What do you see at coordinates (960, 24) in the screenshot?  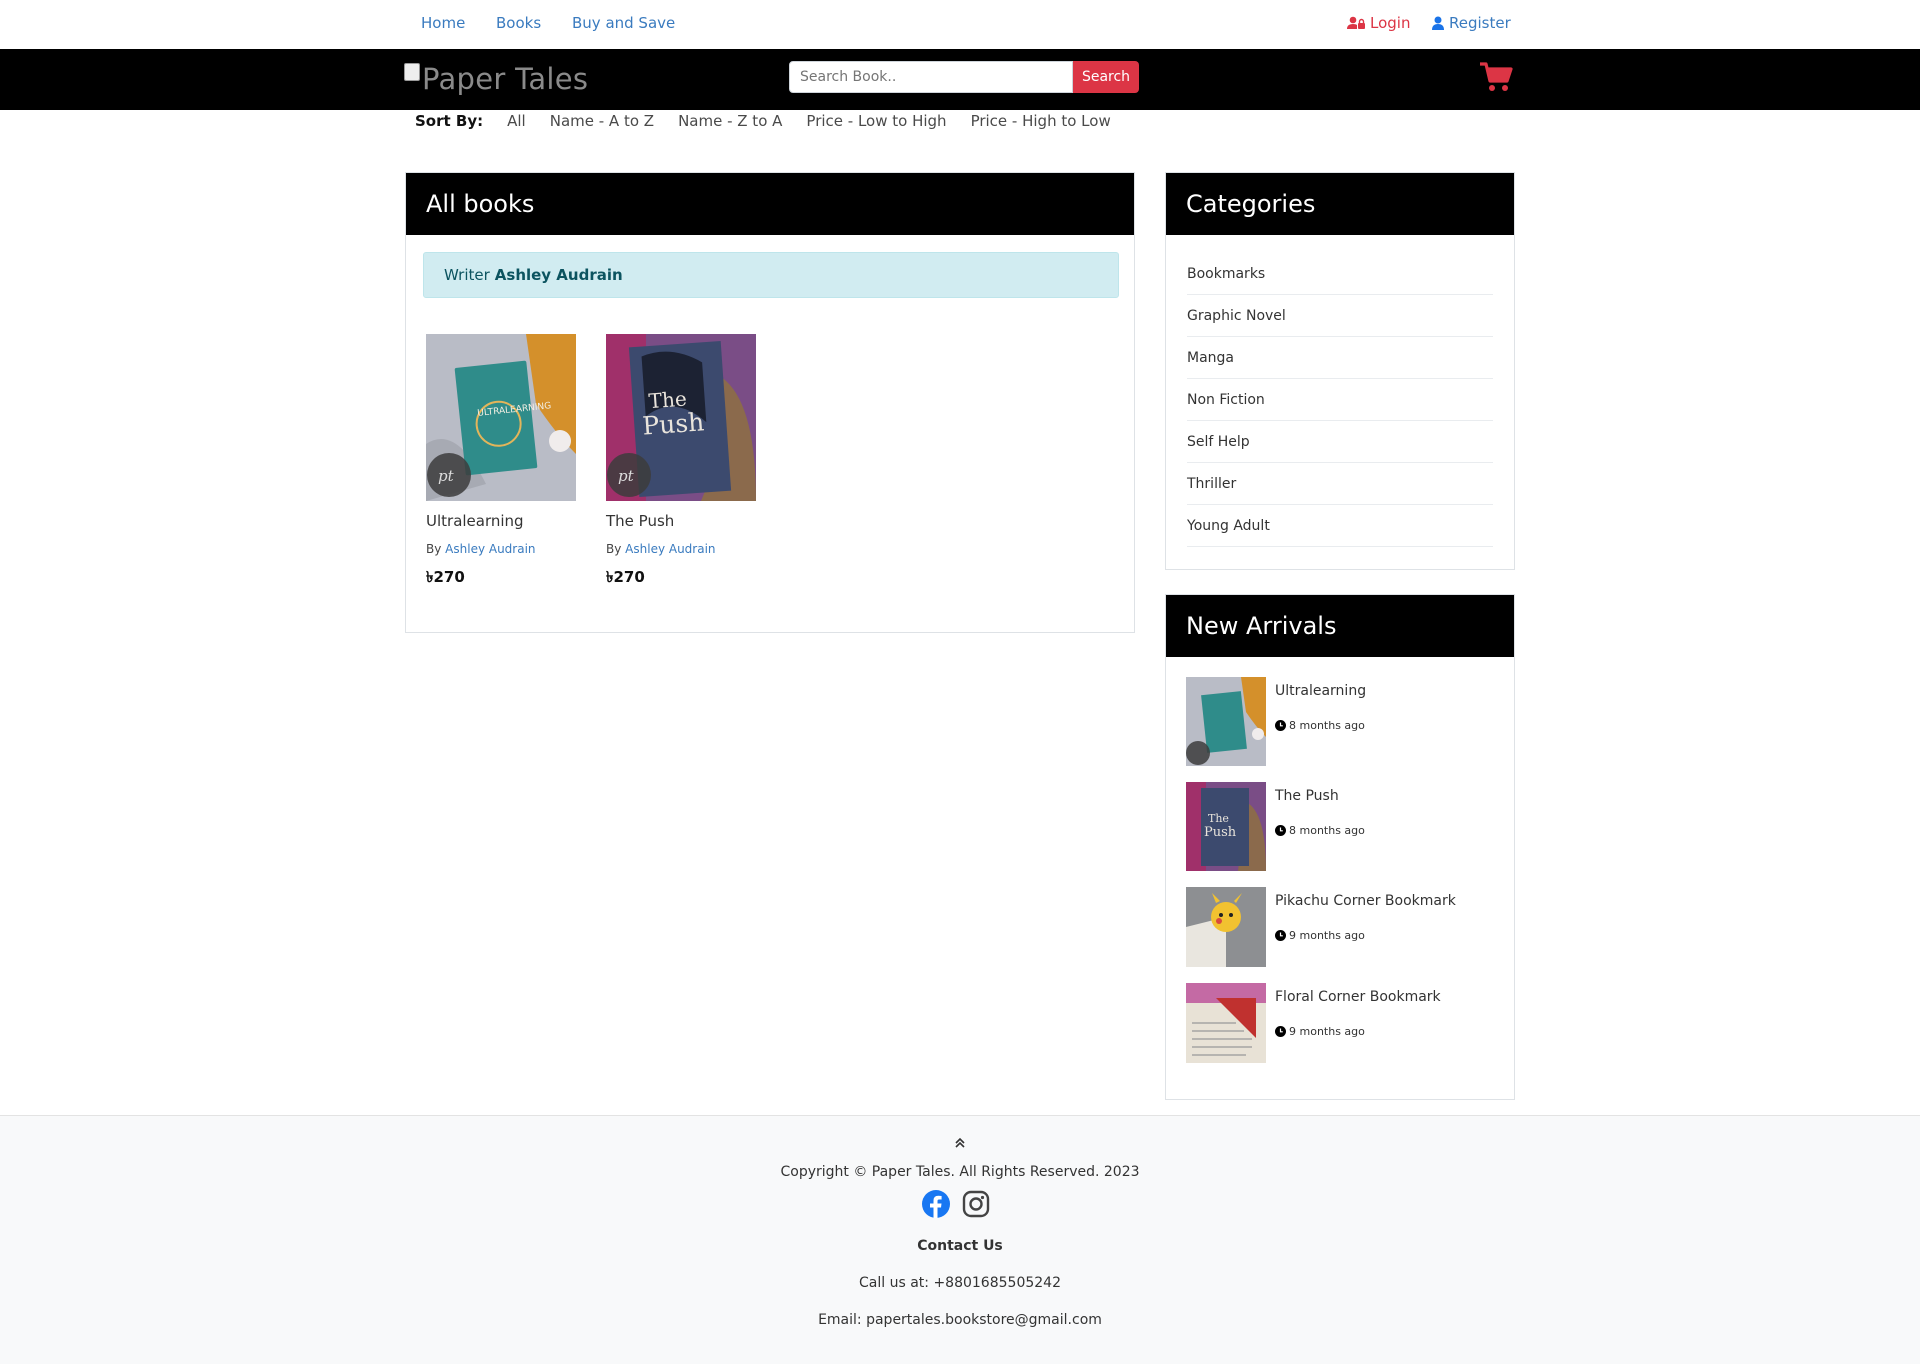 I see `top-navbar: Home Books Buy and Save Login Register` at bounding box center [960, 24].